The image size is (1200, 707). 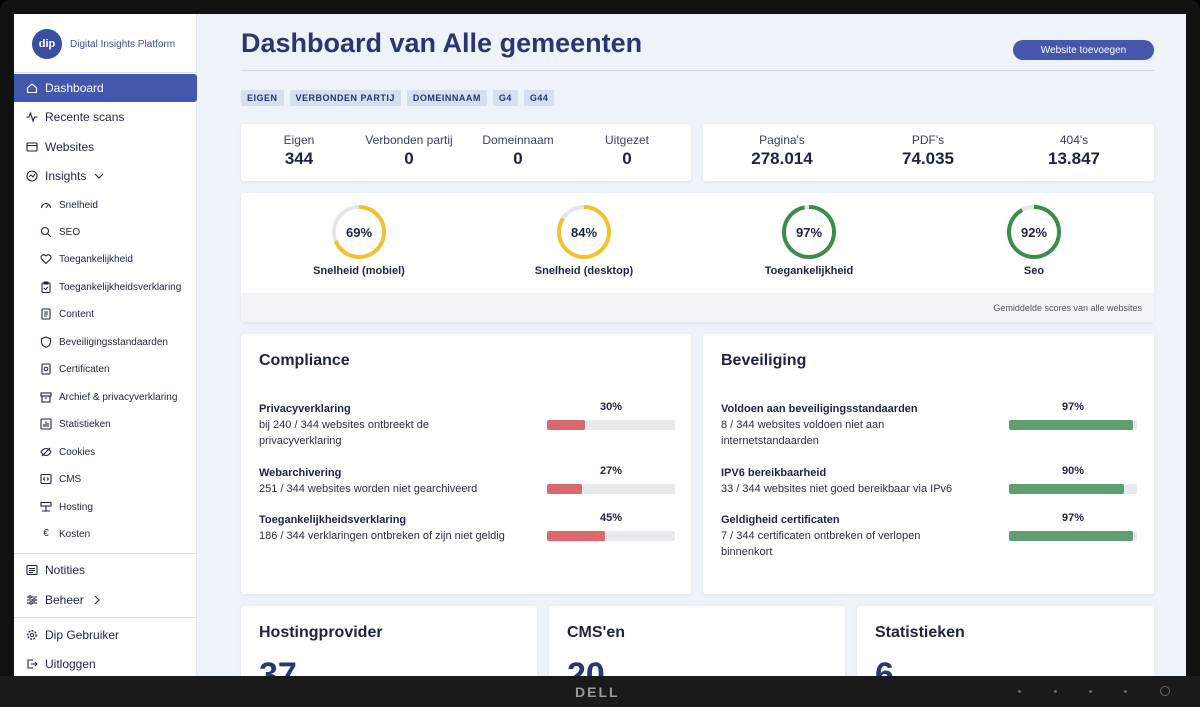 I want to click on item-percentage: 30%, so click(x=611, y=407).